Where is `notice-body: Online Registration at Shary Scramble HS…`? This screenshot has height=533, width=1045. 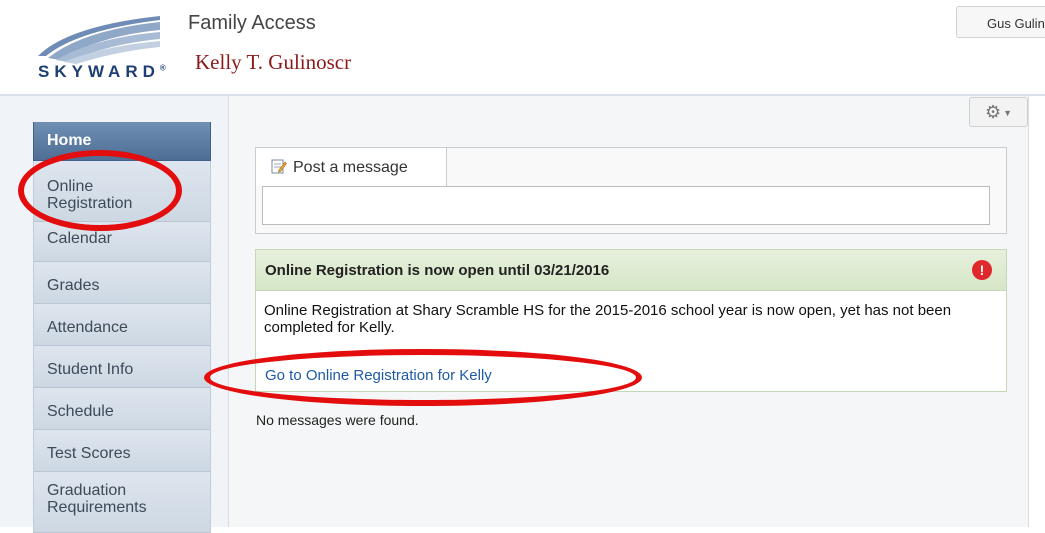
notice-body: Online Registration at Shary Scramble HS… is located at coordinates (608, 319).